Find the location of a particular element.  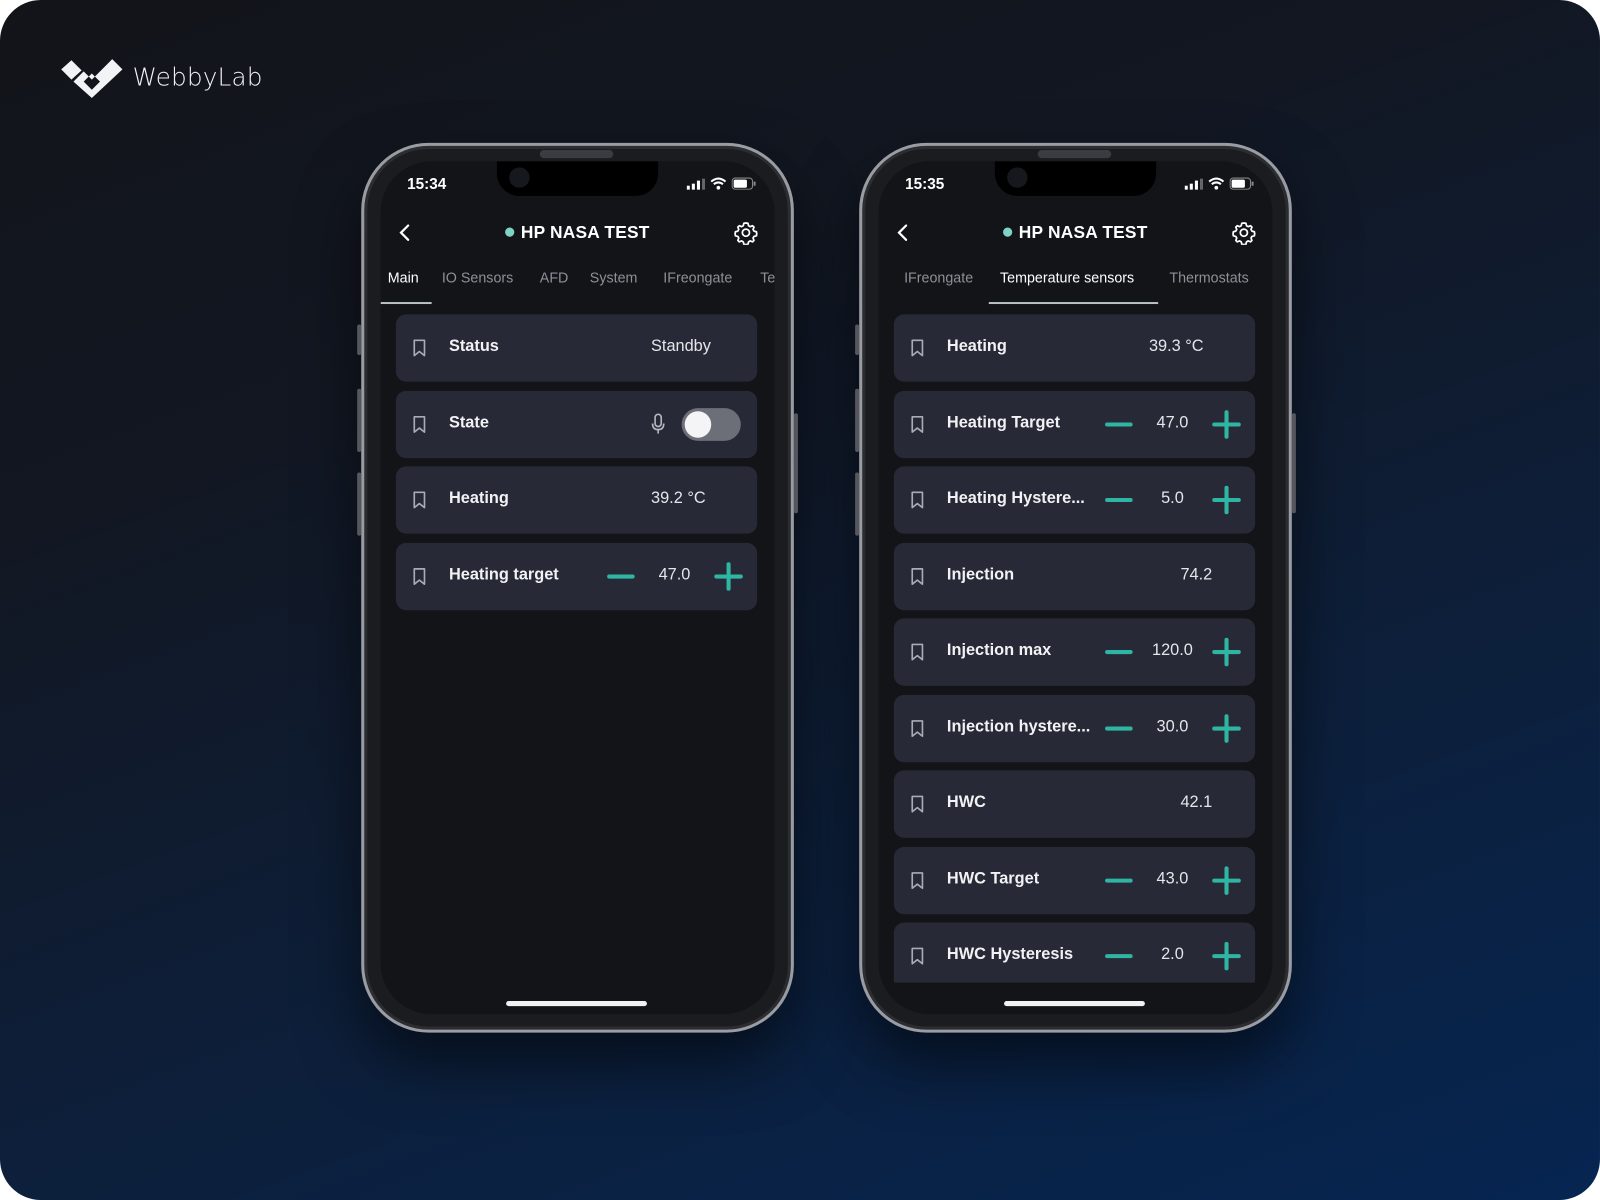

status-time: 15:34 is located at coordinates (427, 184).